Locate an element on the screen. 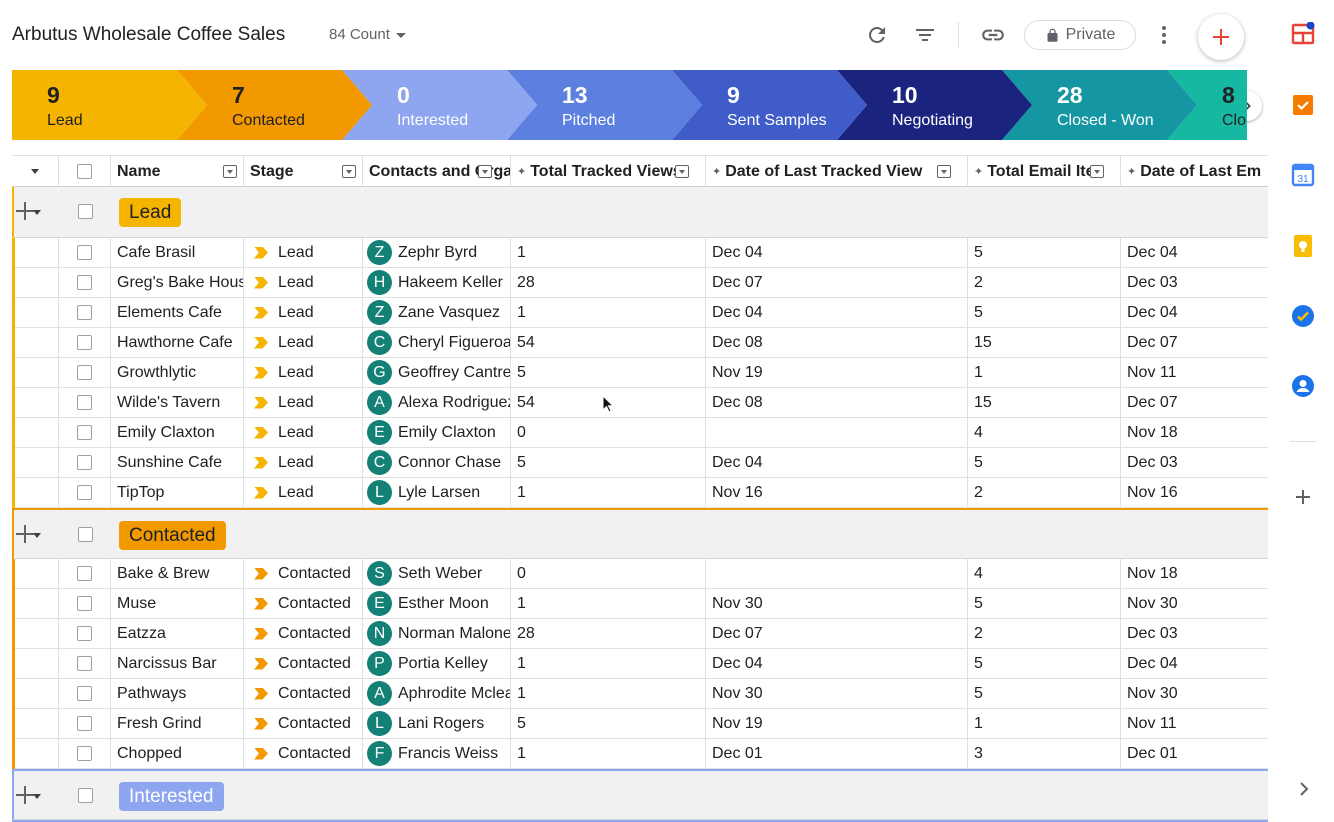  cell-emails: 3 is located at coordinates (1044, 753).